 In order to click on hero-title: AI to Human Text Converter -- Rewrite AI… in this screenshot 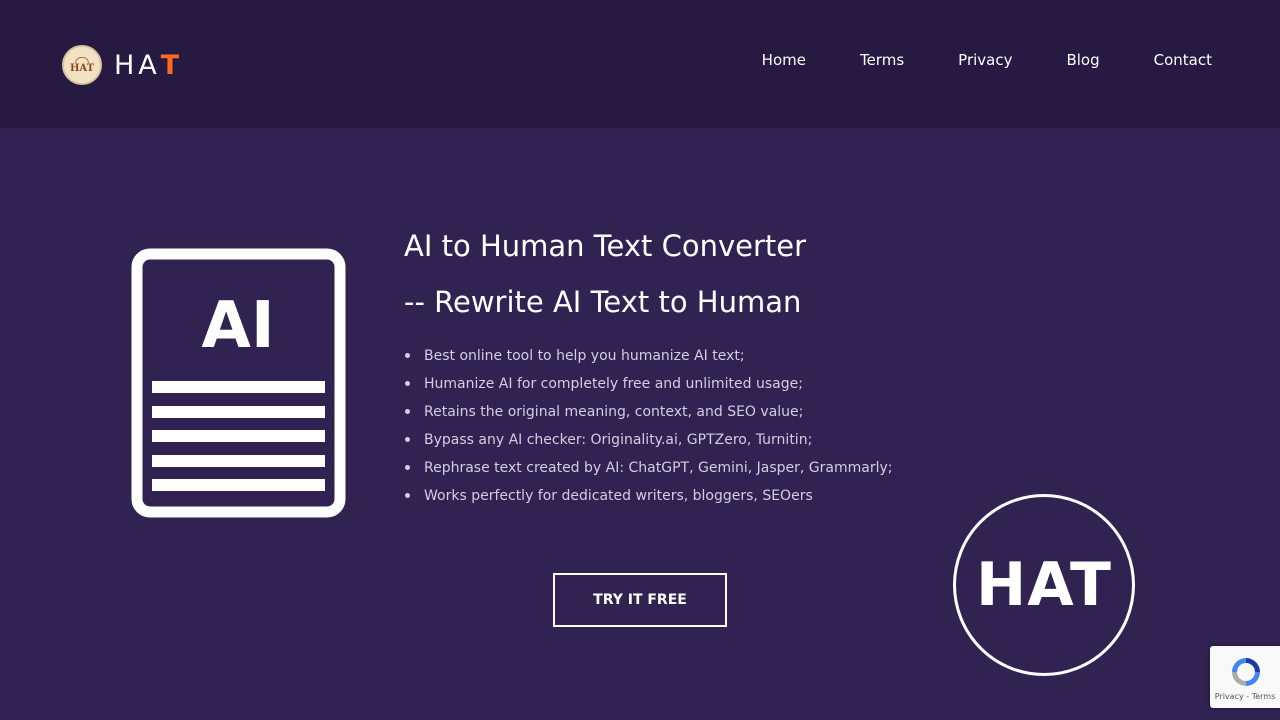, I will do `click(605, 274)`.